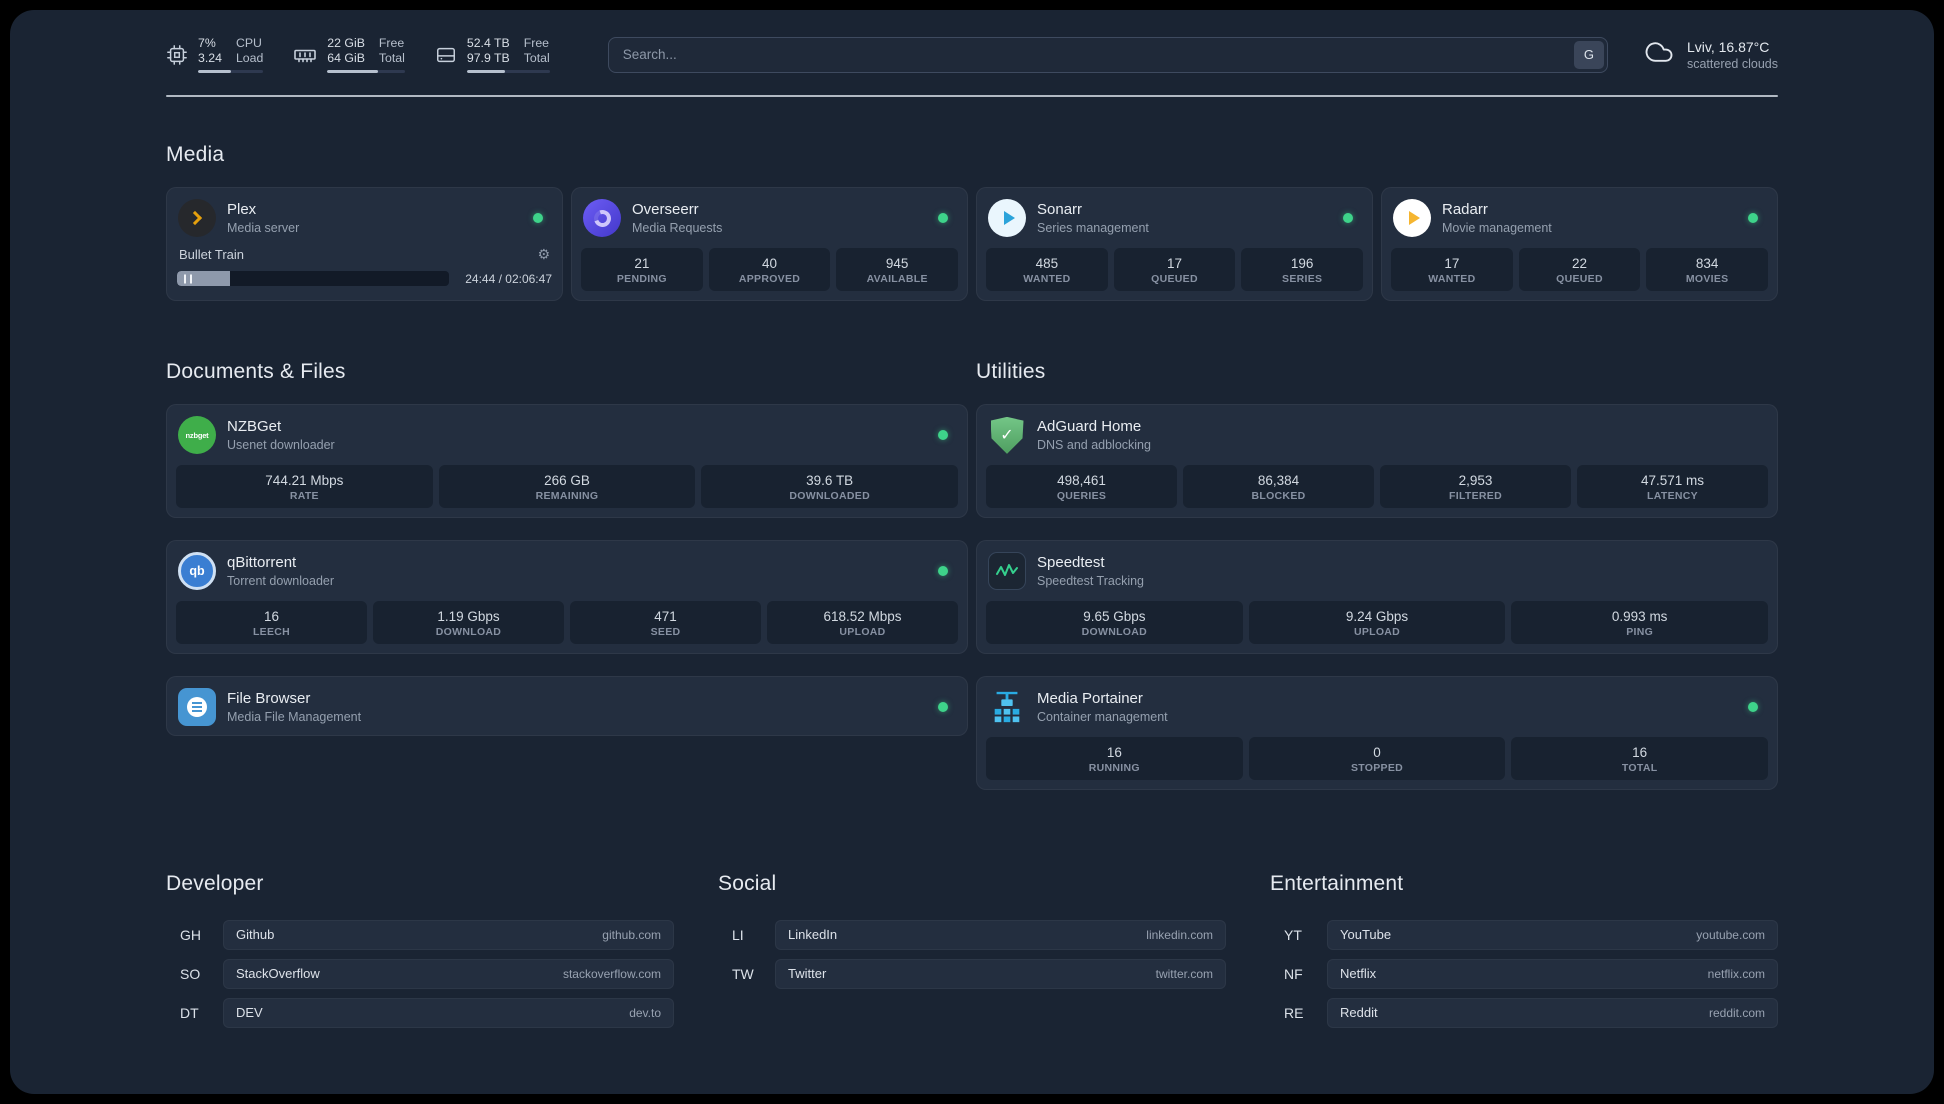  What do you see at coordinates (1007, 571) in the screenshot?
I see `speedtest-icon` at bounding box center [1007, 571].